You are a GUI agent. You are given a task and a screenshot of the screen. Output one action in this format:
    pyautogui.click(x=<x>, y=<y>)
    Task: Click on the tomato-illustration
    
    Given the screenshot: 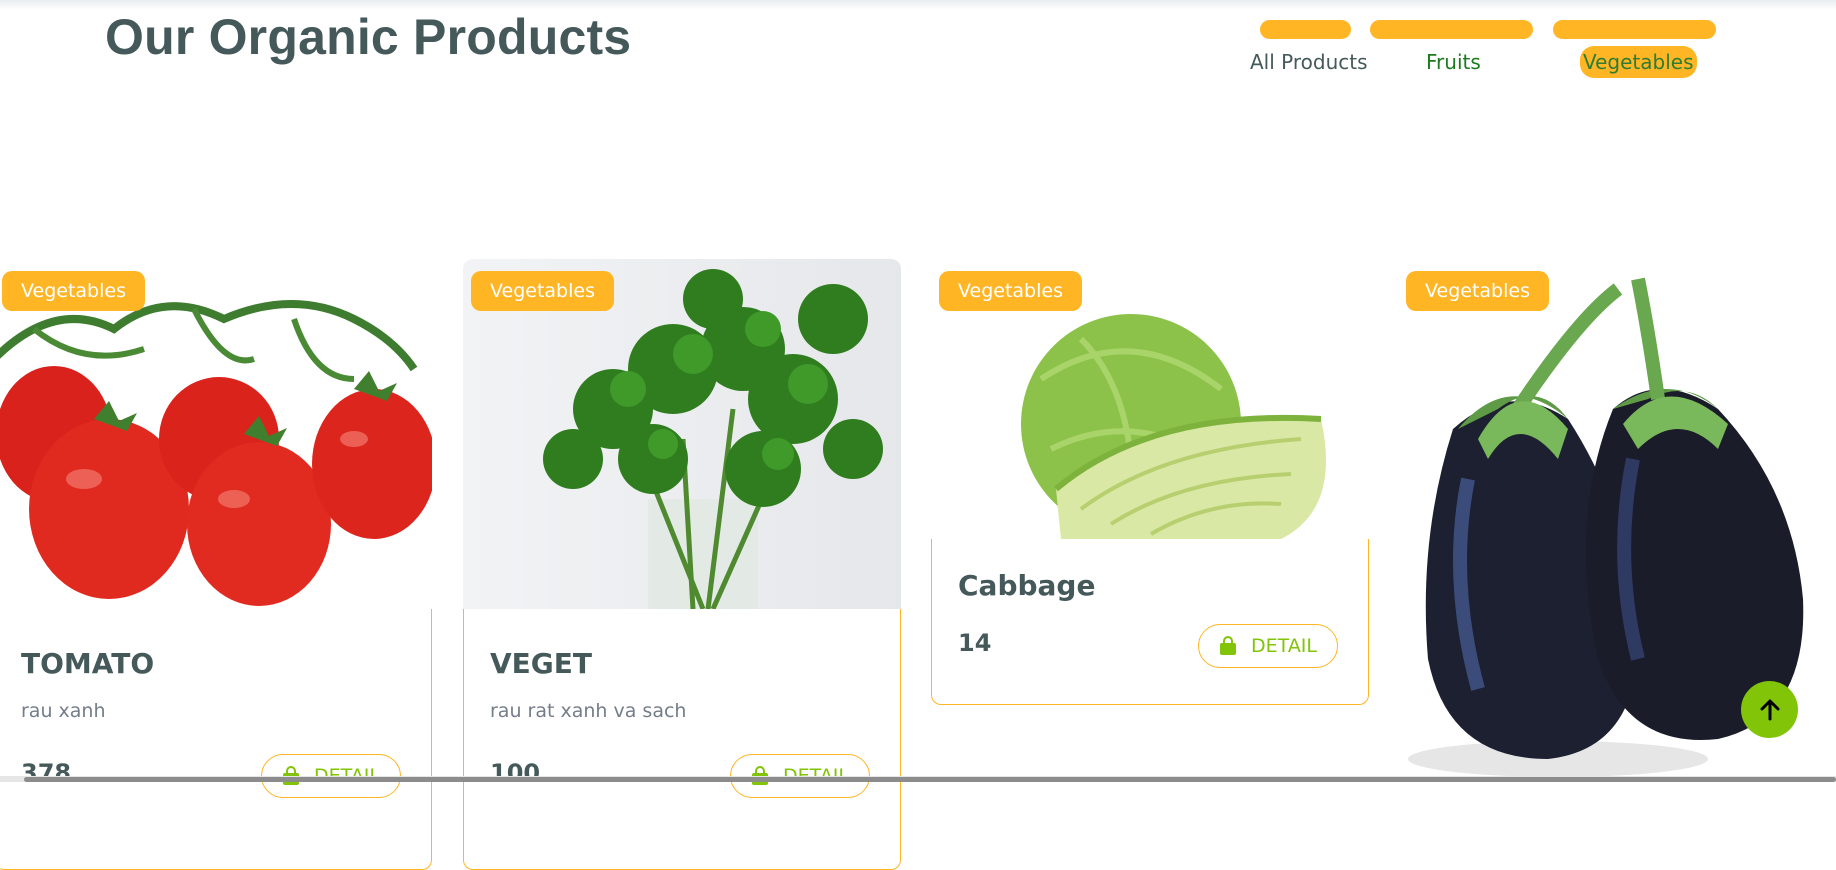 What is the action you would take?
    pyautogui.click(x=216, y=434)
    